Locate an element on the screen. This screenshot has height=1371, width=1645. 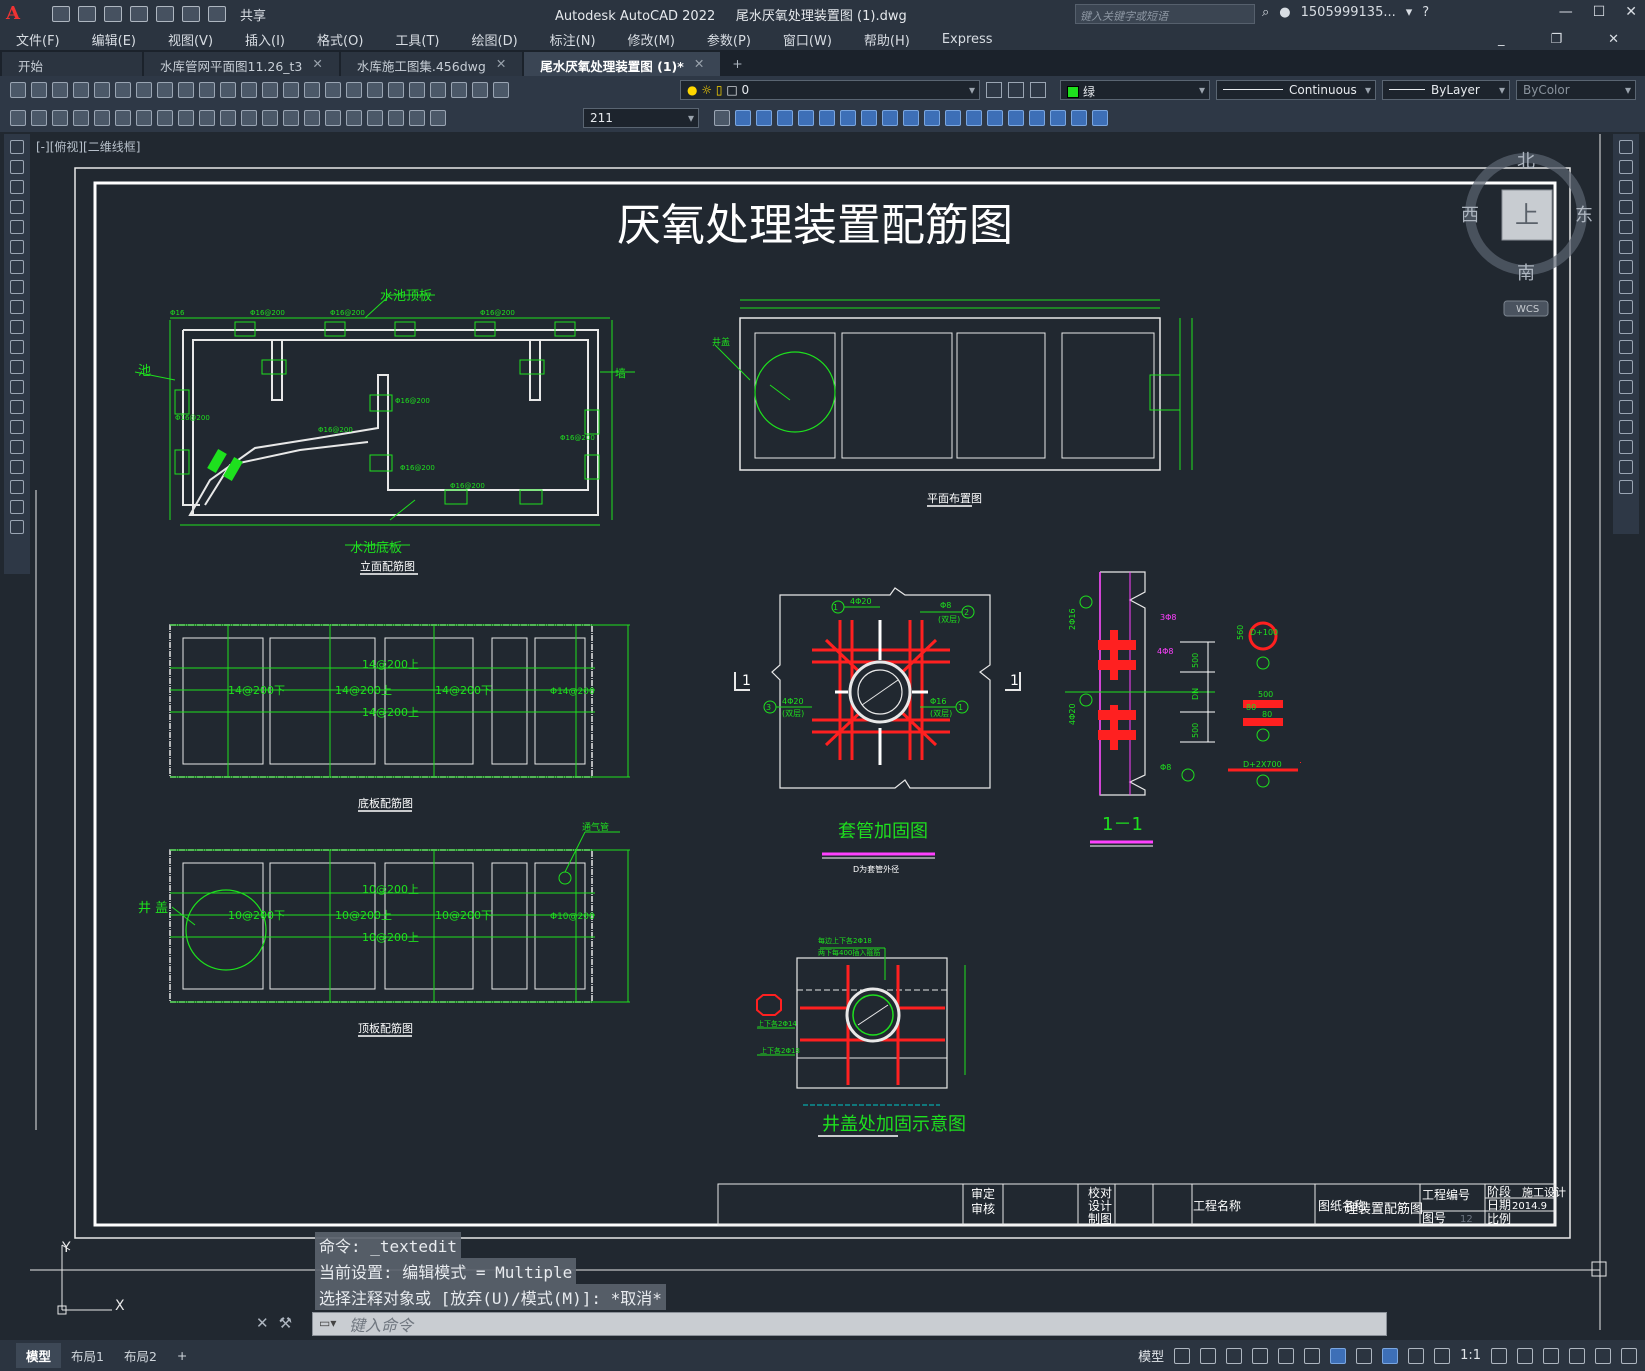
scale-icon is located at coordinates (1626, 287).